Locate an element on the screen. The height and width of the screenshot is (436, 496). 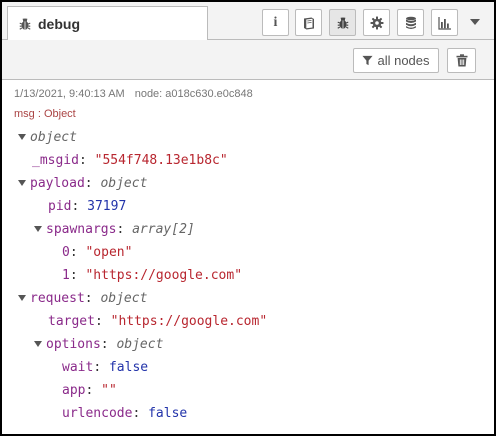
tree-row-arg1: 1: "https://google.com" is located at coordinates (152, 276).